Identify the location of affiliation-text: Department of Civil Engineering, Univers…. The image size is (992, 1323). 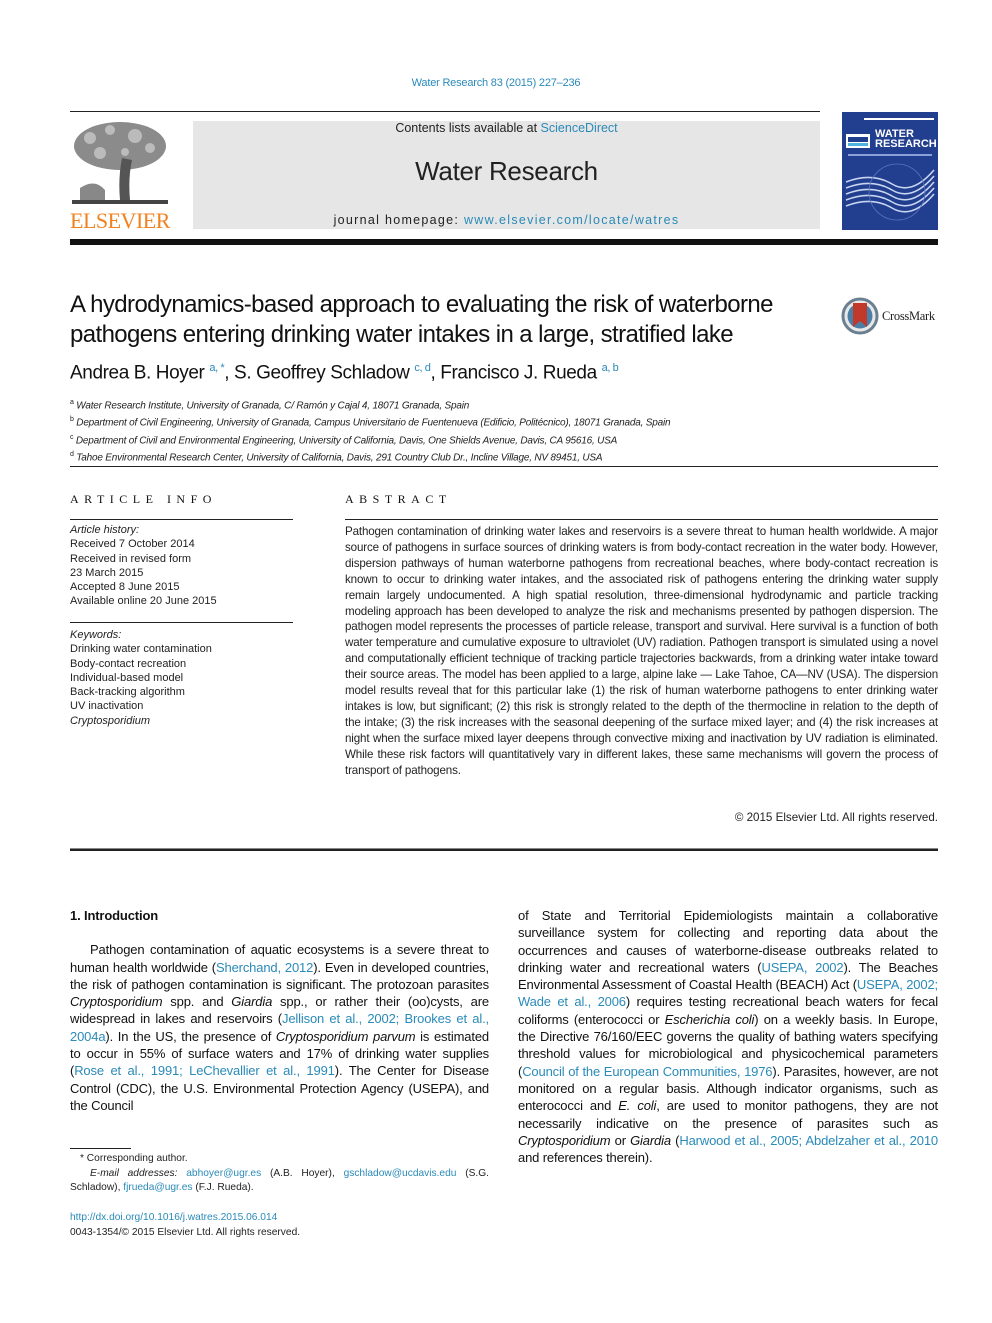
(373, 423).